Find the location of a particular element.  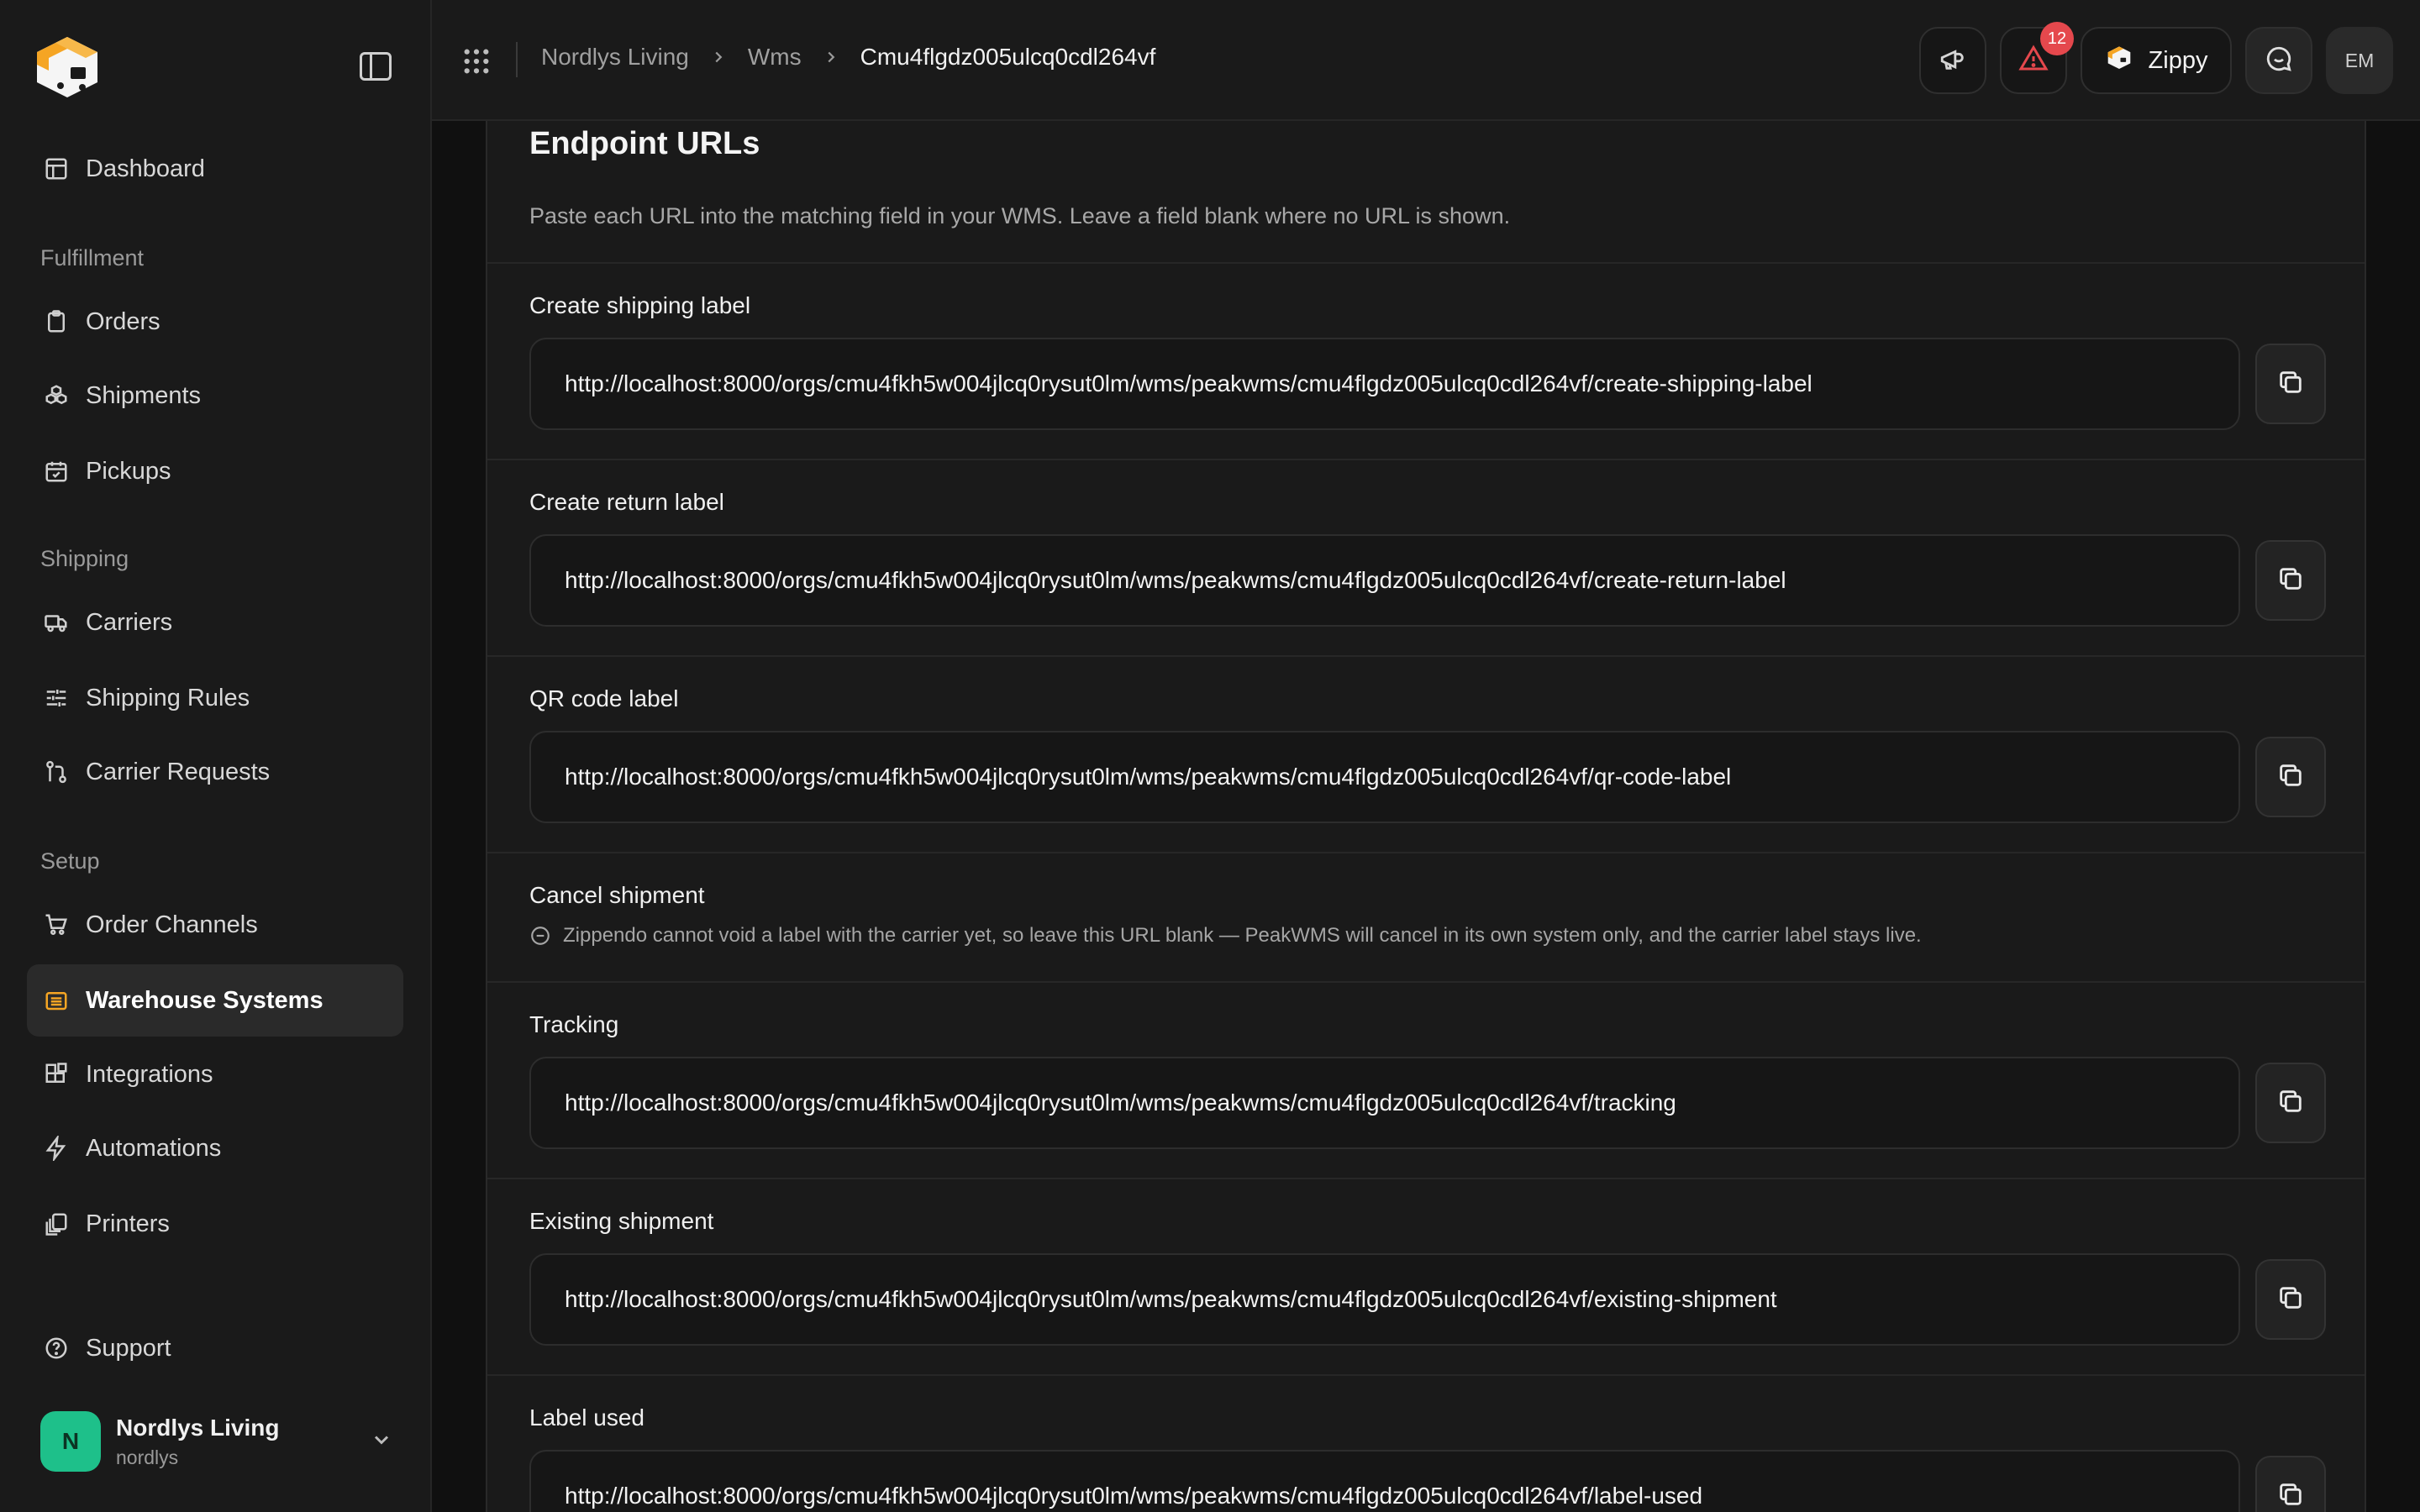

breadcrumb-item-wms: Wms is located at coordinates (775, 57).